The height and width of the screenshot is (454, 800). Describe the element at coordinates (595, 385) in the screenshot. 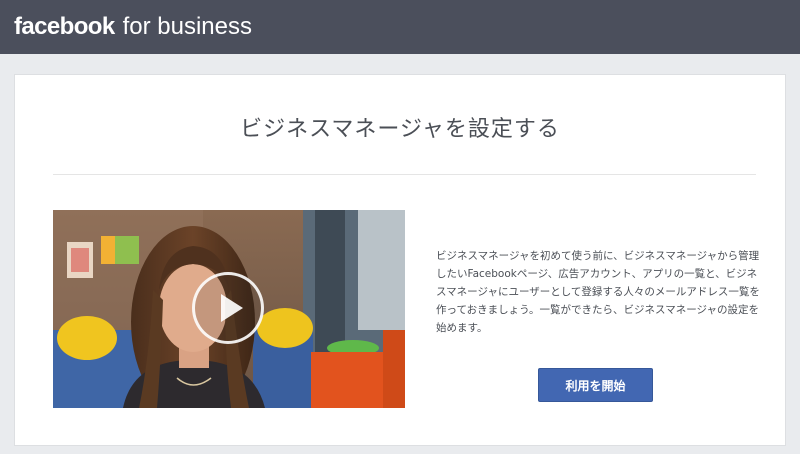

I see `start-using-button: 利用を開始` at that location.